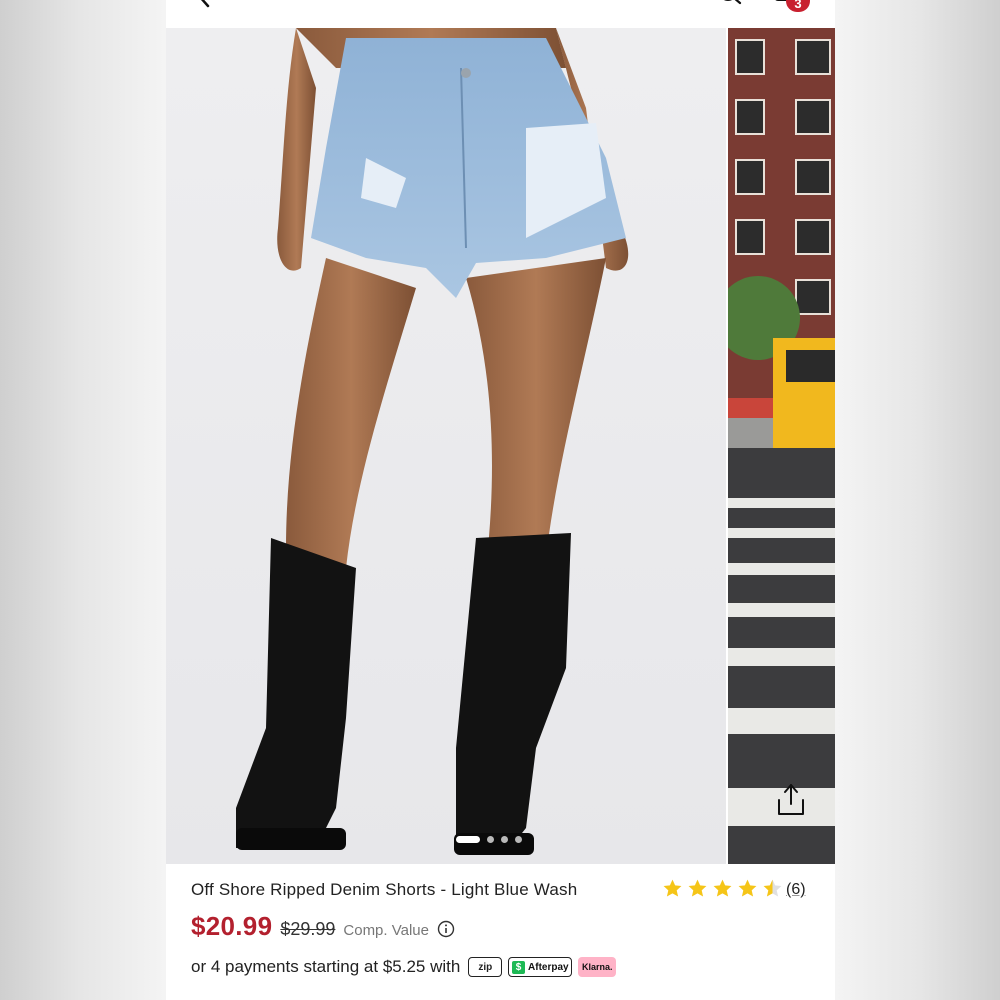  I want to click on price-row: $20.99 $29.99 Comp. Value, so click(323, 926).